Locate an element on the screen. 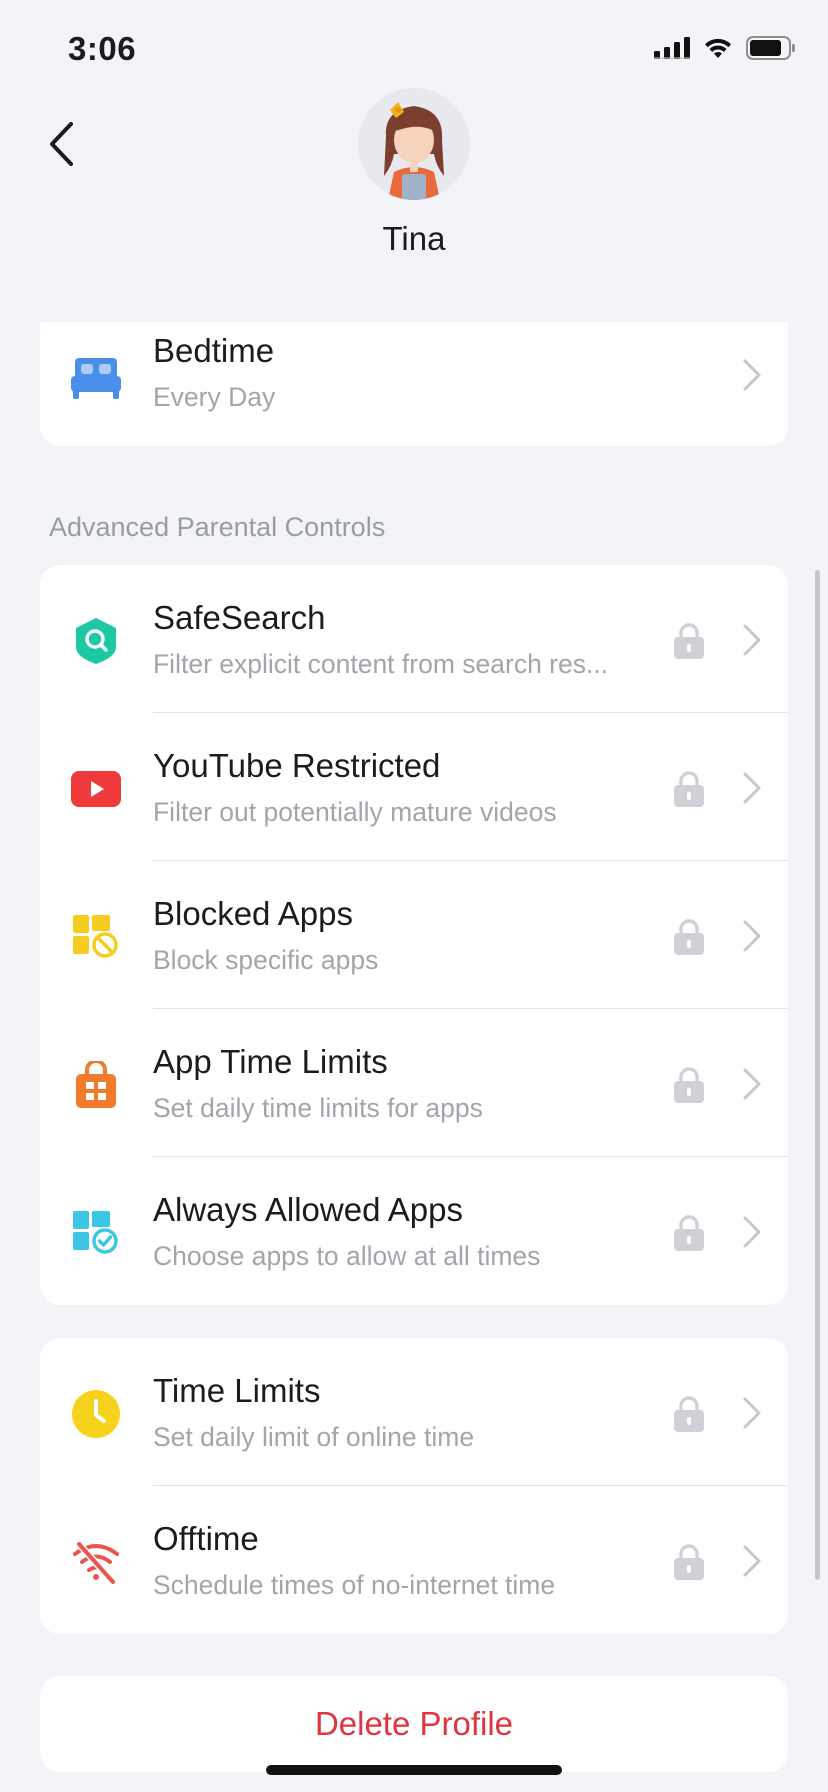  bed-icon is located at coordinates (96, 378).